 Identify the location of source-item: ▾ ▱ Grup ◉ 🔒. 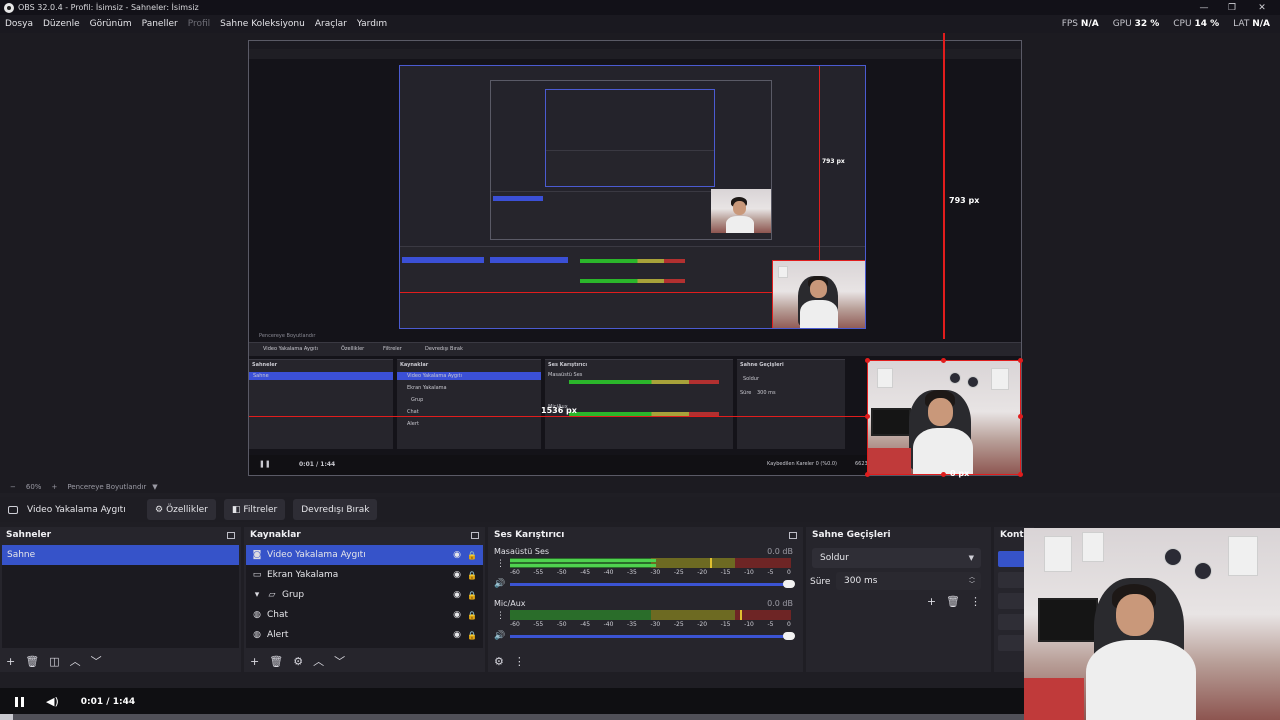
(364, 595).